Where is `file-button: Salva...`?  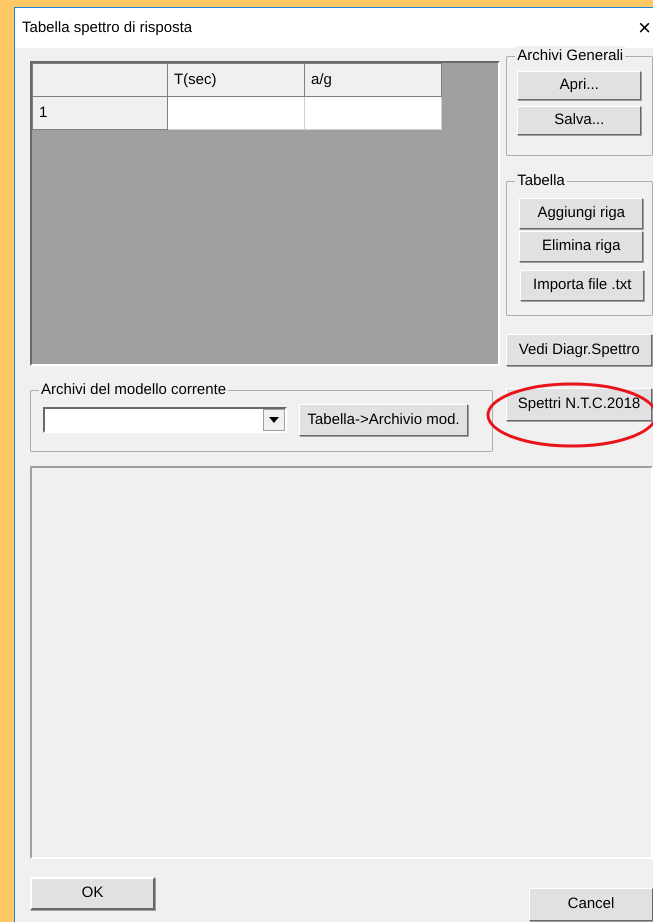 file-button: Salva... is located at coordinates (579, 120).